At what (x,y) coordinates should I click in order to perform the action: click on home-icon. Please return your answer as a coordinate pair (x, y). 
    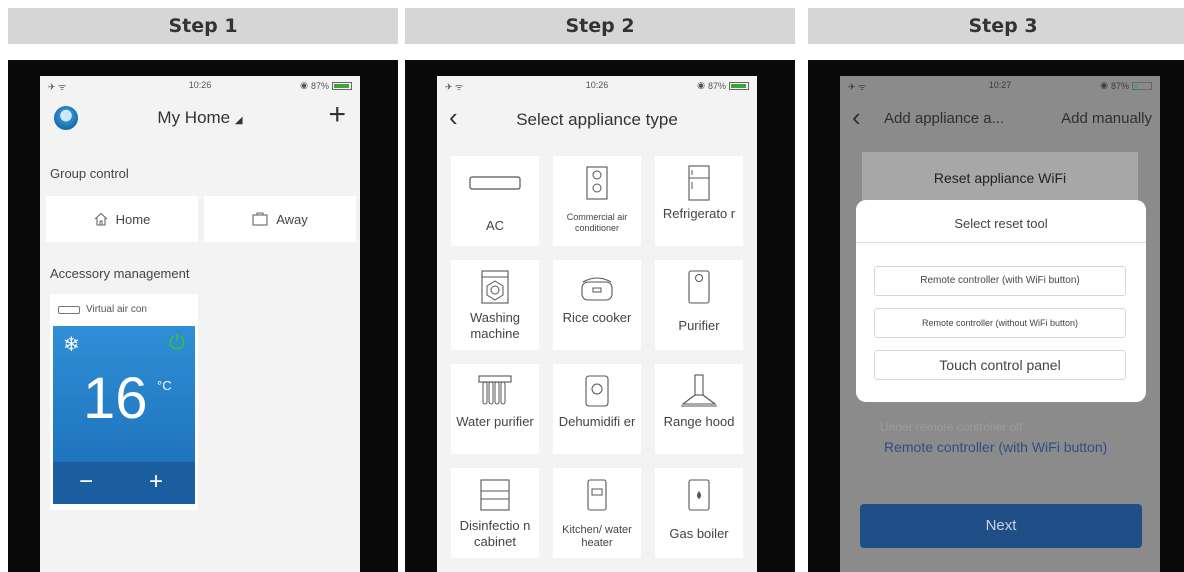
    Looking at the image, I should click on (101, 219).